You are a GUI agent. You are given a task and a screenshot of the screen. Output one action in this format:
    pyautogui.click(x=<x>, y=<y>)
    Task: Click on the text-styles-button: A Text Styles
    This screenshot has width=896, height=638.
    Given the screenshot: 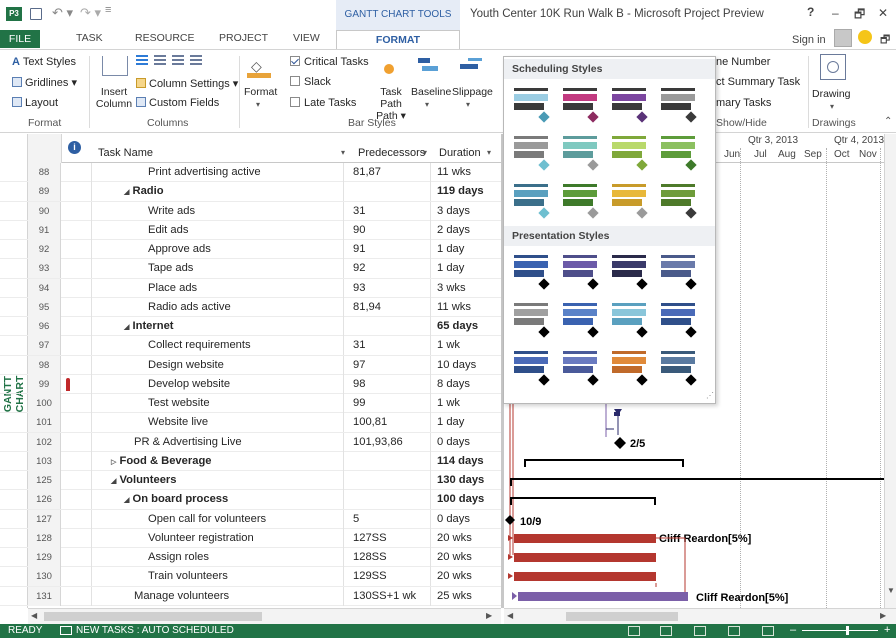 What is the action you would take?
    pyautogui.click(x=44, y=62)
    